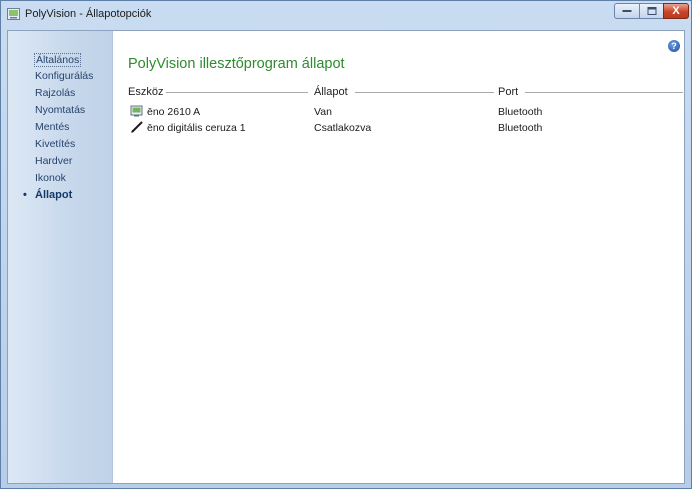 The image size is (692, 489). I want to click on sidebar-item-mentes: Mentés, so click(52, 127).